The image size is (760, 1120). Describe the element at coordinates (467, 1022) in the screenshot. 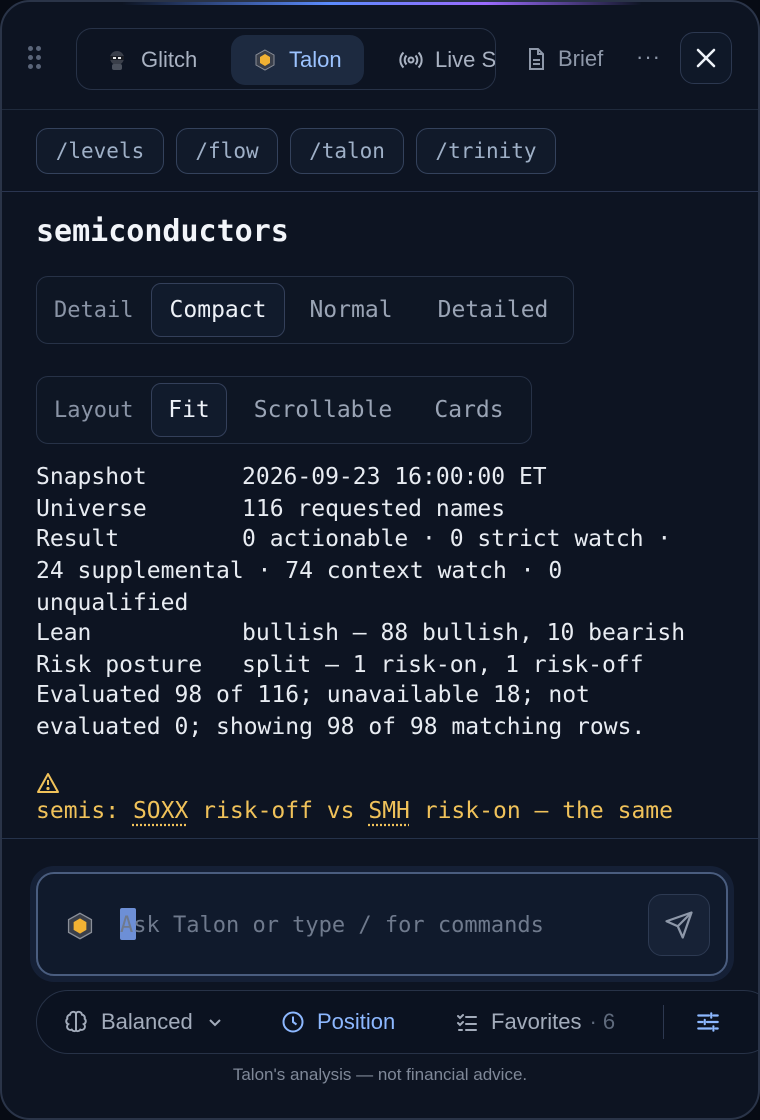

I see `checklist-icon` at that location.